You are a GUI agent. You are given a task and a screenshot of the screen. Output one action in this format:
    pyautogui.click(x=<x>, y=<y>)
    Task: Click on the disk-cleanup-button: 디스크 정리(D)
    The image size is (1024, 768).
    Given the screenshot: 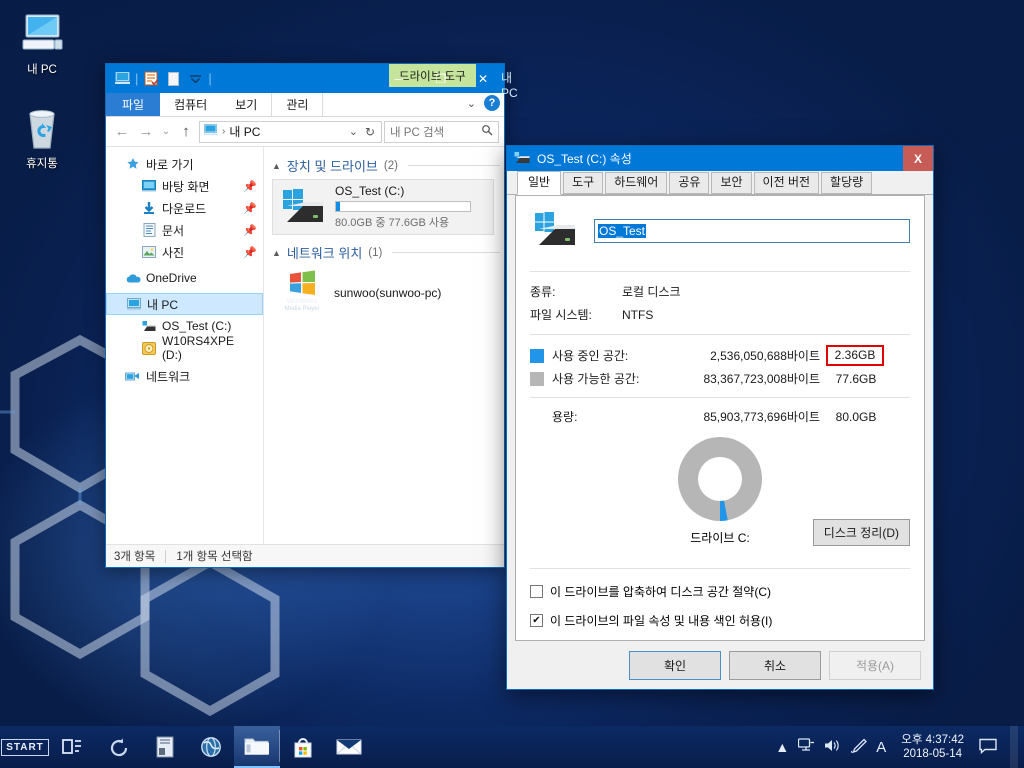 What is the action you would take?
    pyautogui.click(x=861, y=532)
    